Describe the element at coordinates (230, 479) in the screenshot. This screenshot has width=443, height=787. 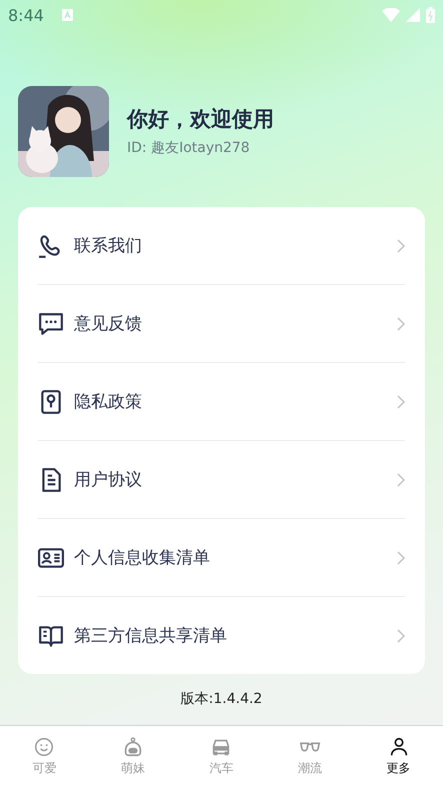
I see `menu-item: 用户协议` at that location.